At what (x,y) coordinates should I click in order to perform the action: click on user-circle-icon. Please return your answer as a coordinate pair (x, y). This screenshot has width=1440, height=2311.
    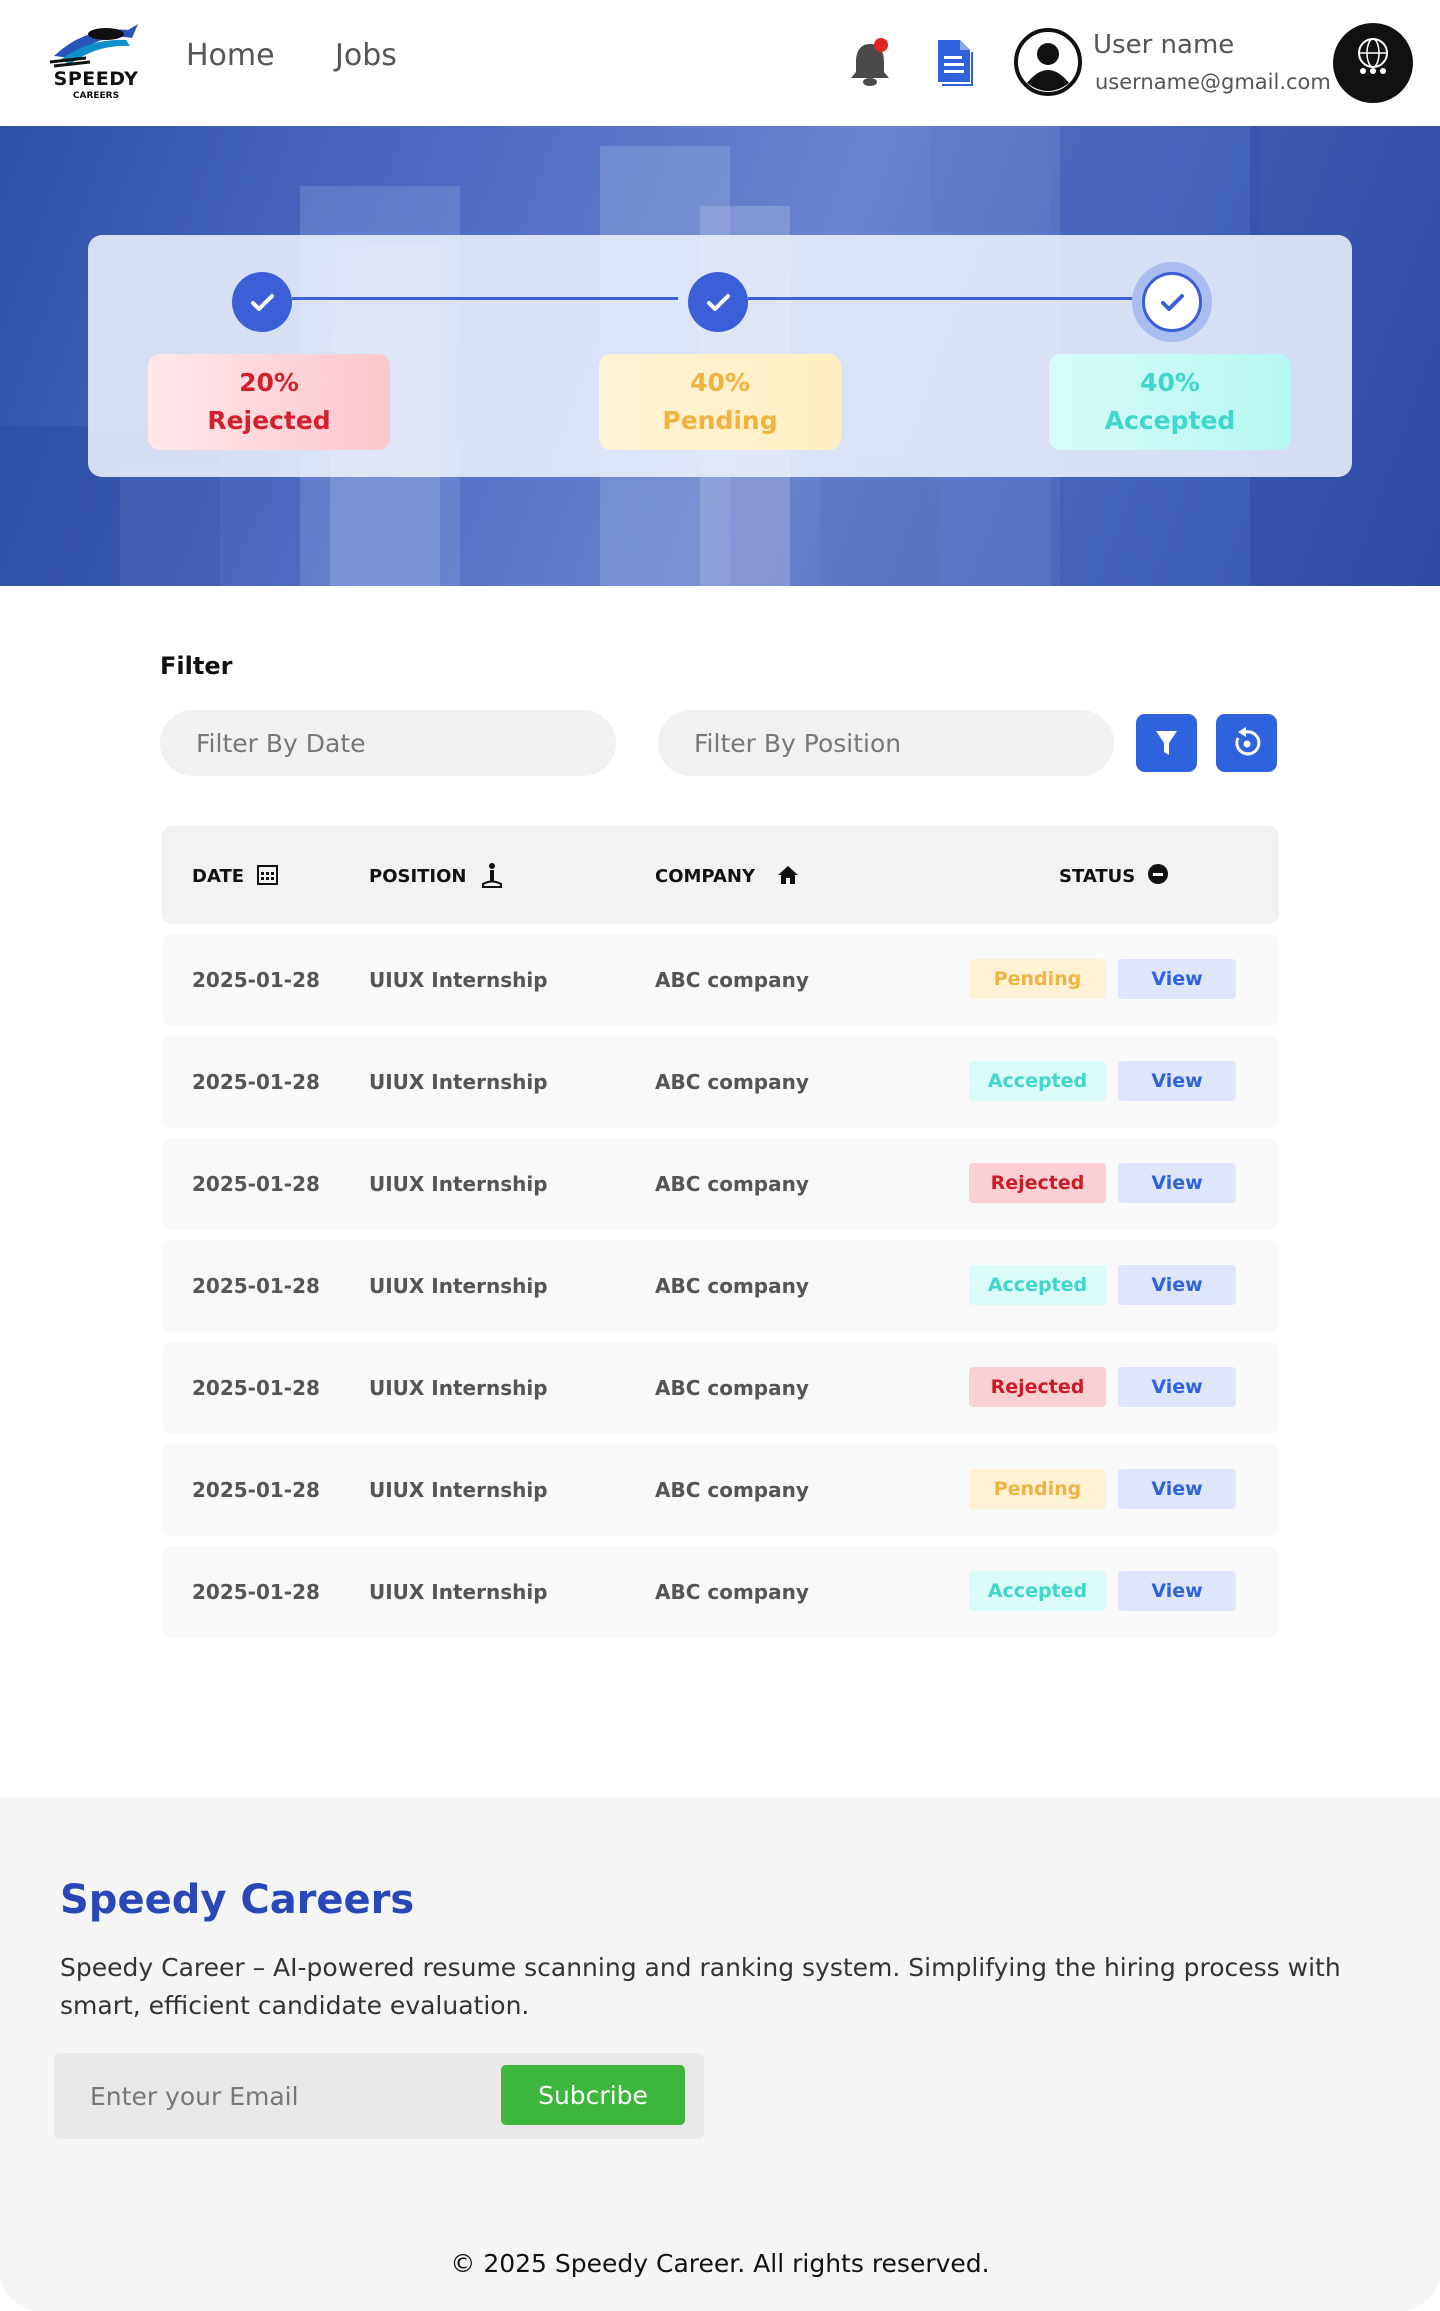
    Looking at the image, I should click on (1048, 62).